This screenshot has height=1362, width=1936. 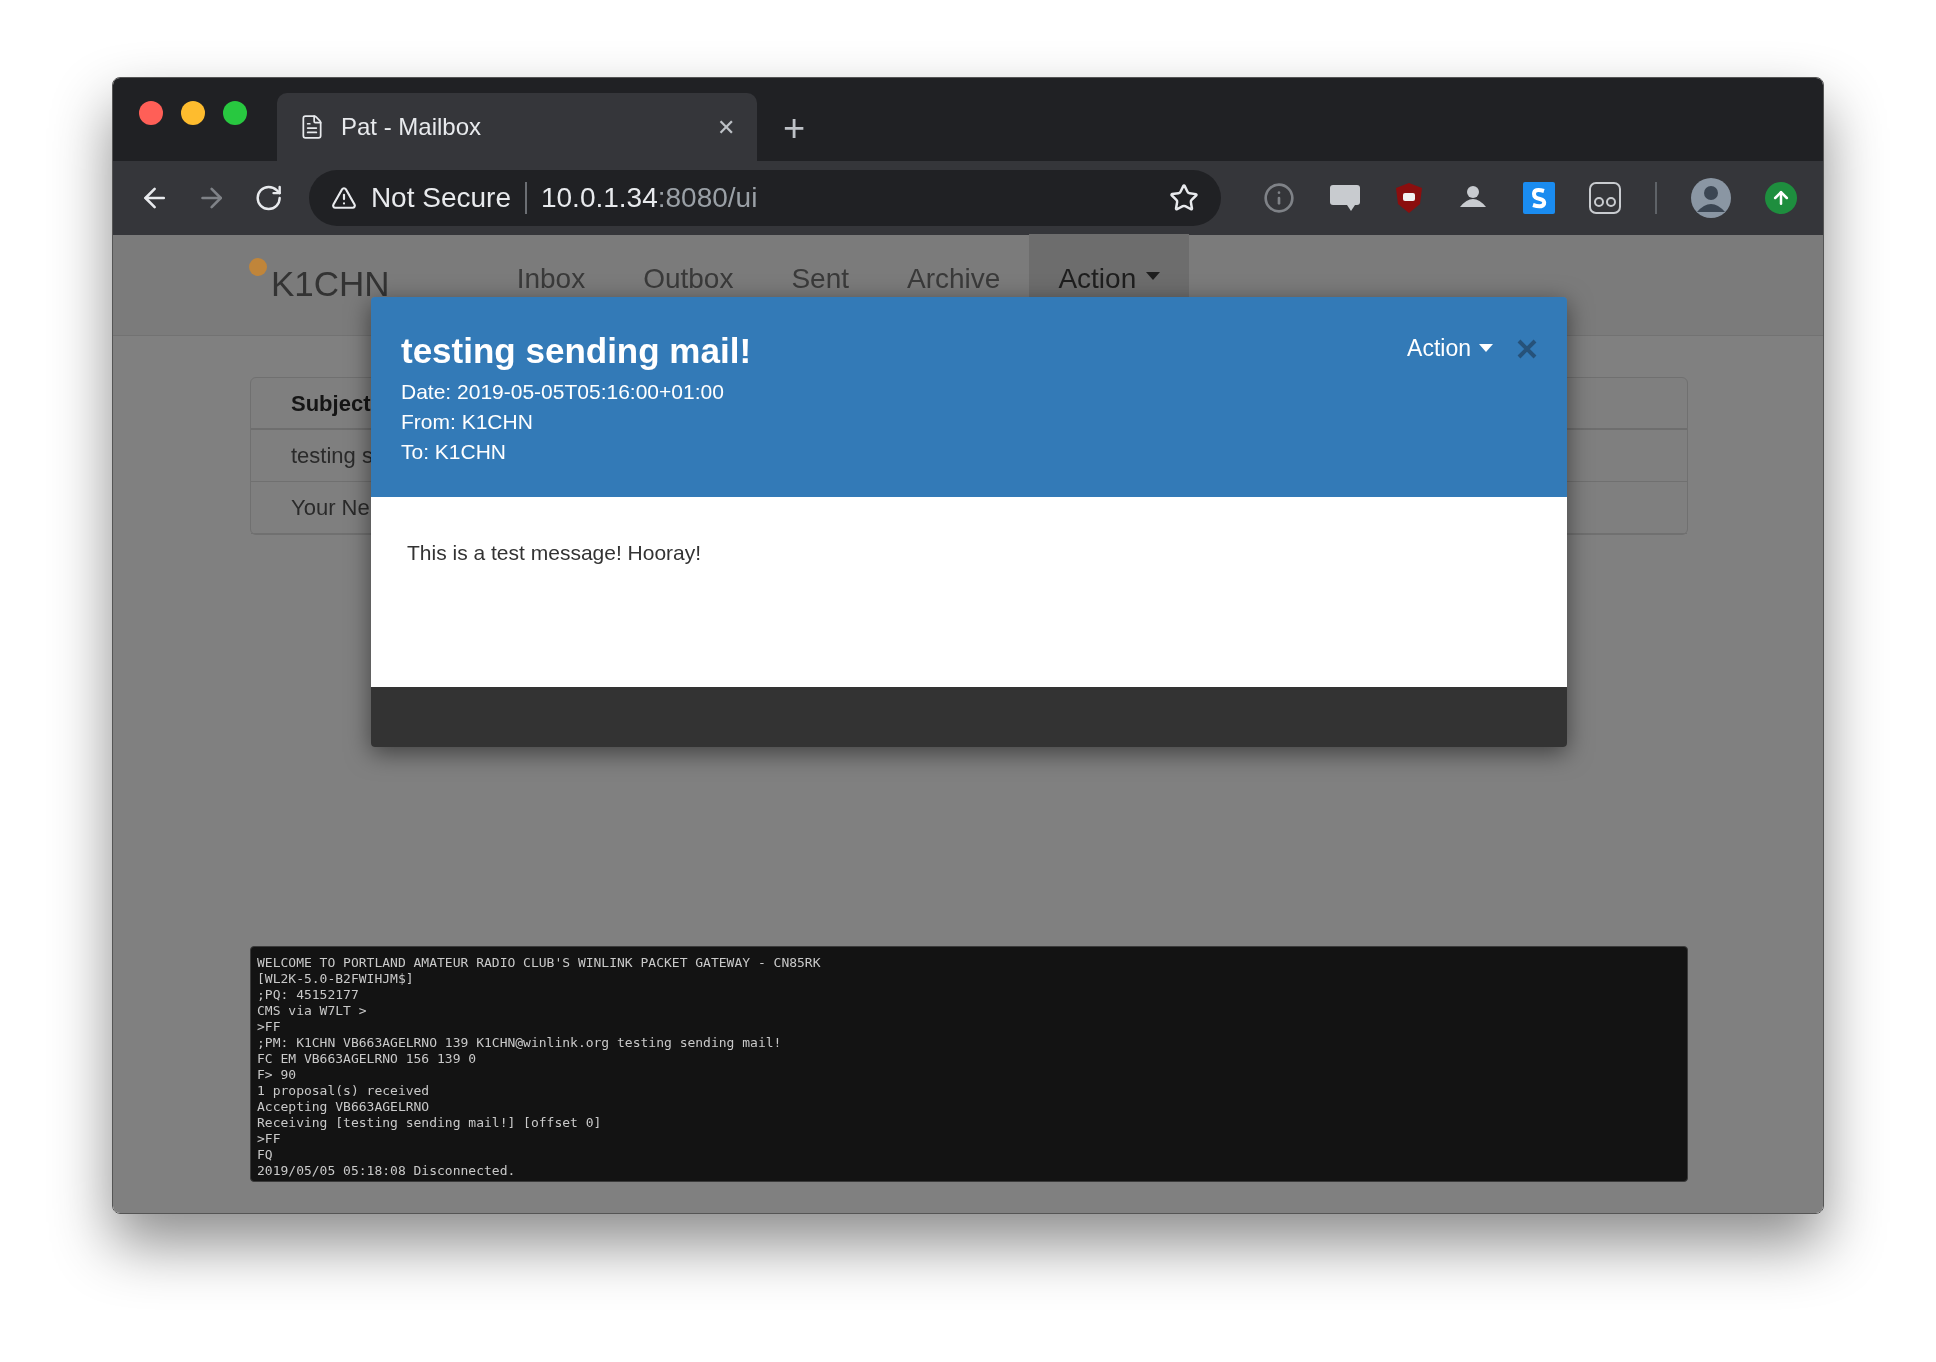 What do you see at coordinates (517, 127) in the screenshot?
I see `browser-tab: Pat - Mailbox ✕` at bounding box center [517, 127].